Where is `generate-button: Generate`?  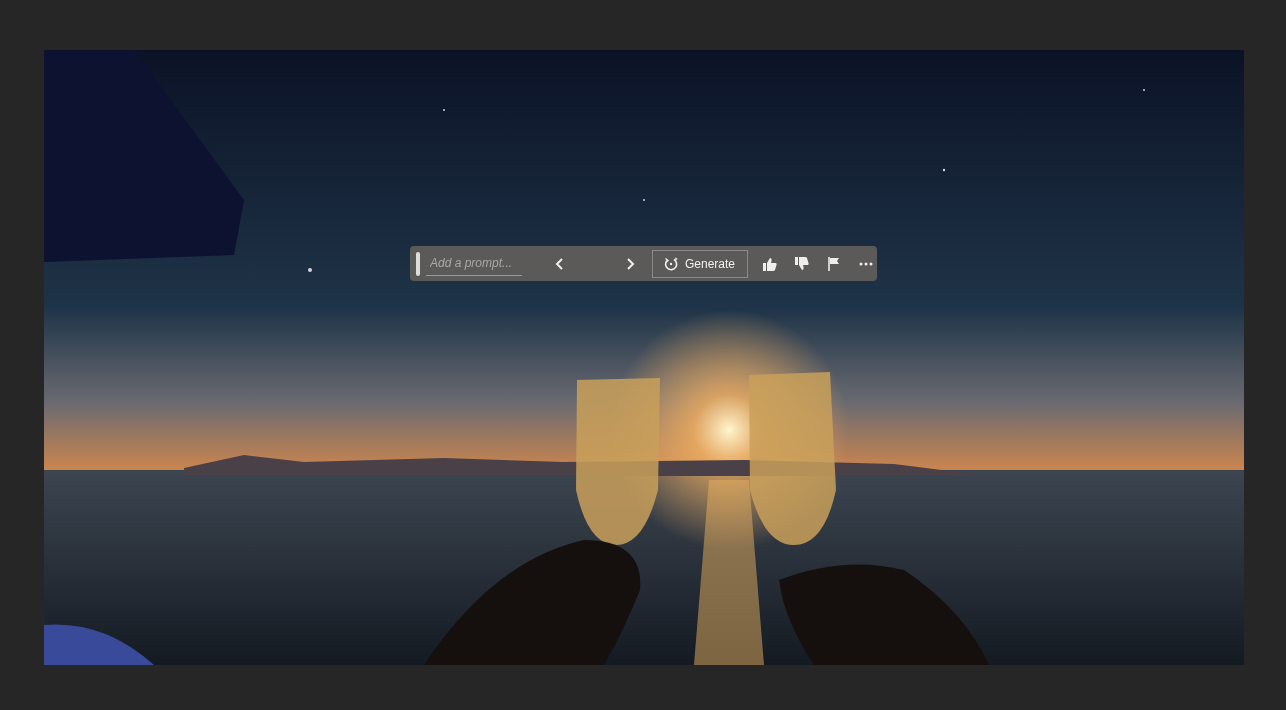 generate-button: Generate is located at coordinates (700, 263).